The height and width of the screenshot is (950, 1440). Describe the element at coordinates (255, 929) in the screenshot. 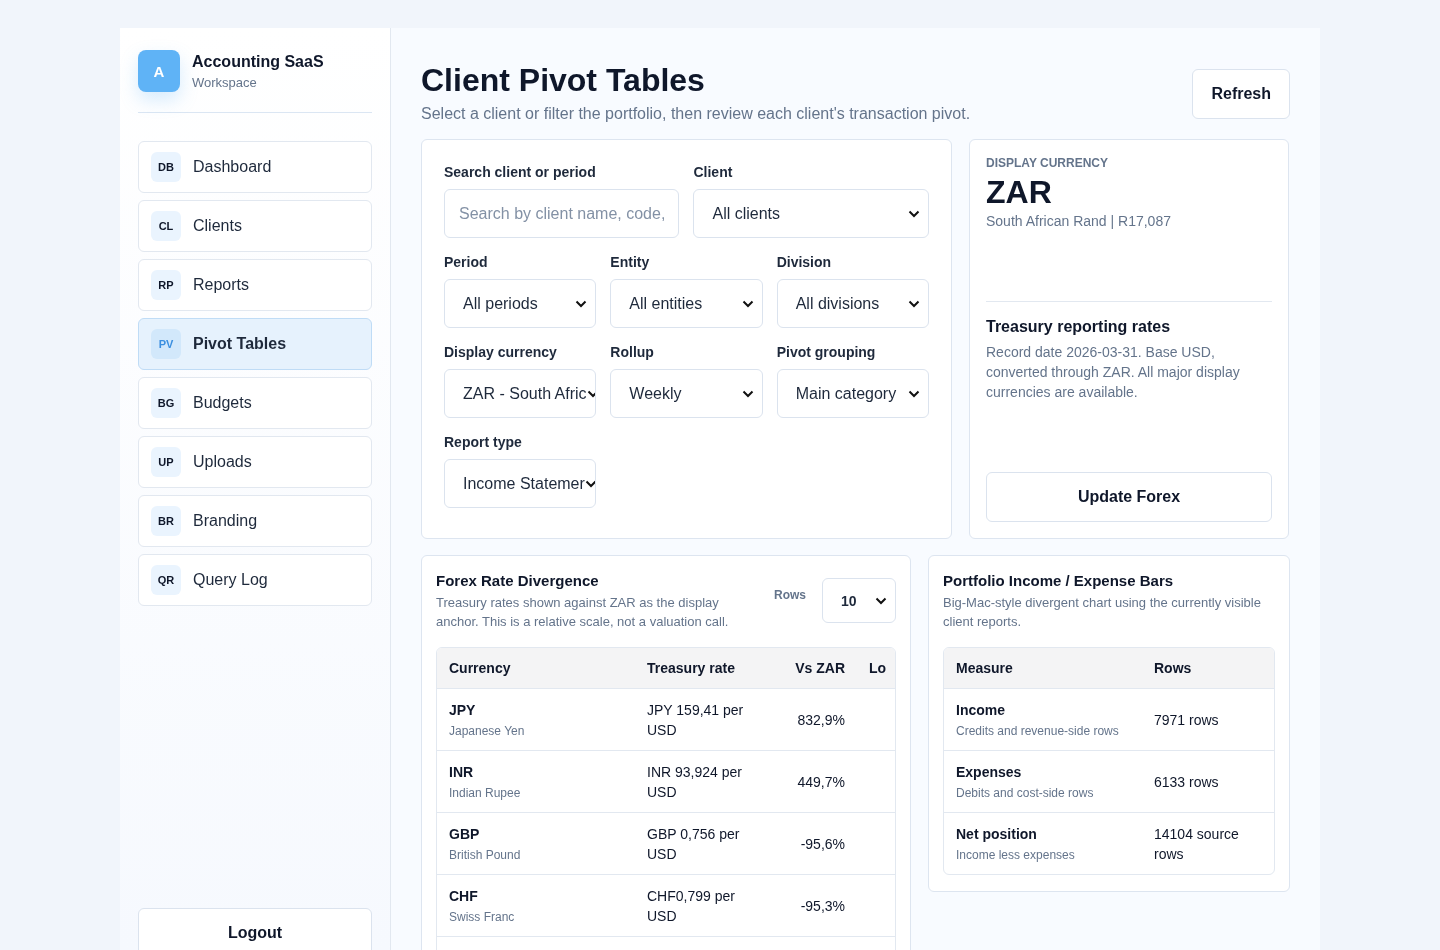

I see `logout-button: Logout` at that location.